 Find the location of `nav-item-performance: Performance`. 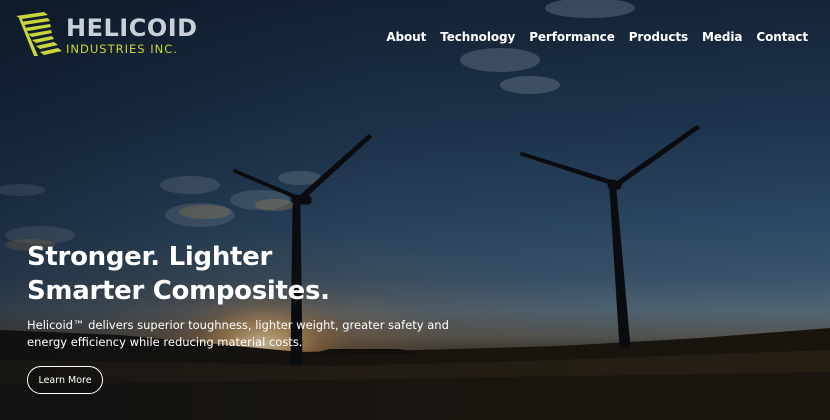

nav-item-performance: Performance is located at coordinates (572, 37).